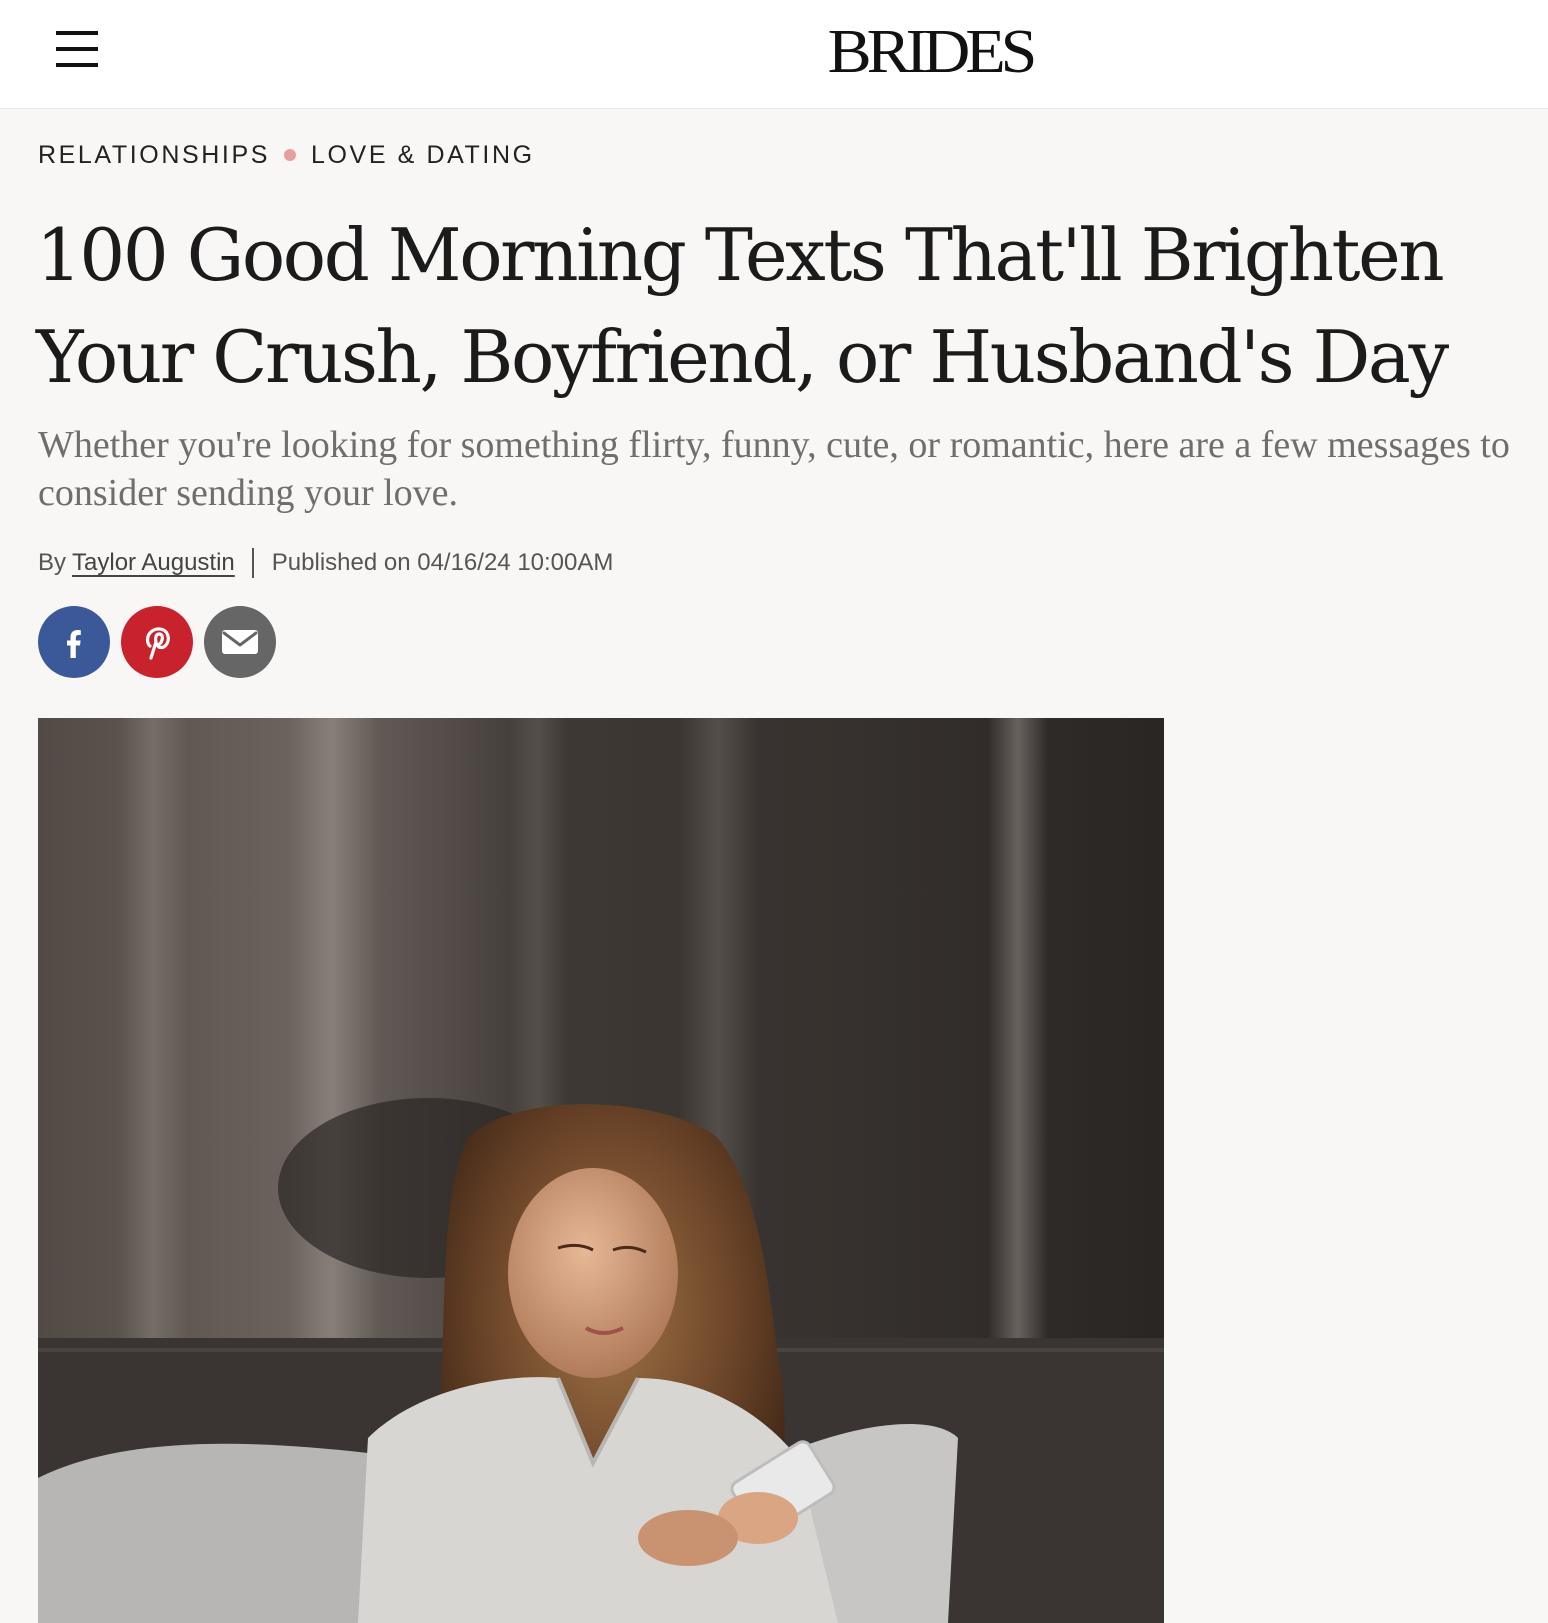 Image resolution: width=1548 pixels, height=1623 pixels. Describe the element at coordinates (930, 52) in the screenshot. I see `brides-logo: BRIDES` at that location.